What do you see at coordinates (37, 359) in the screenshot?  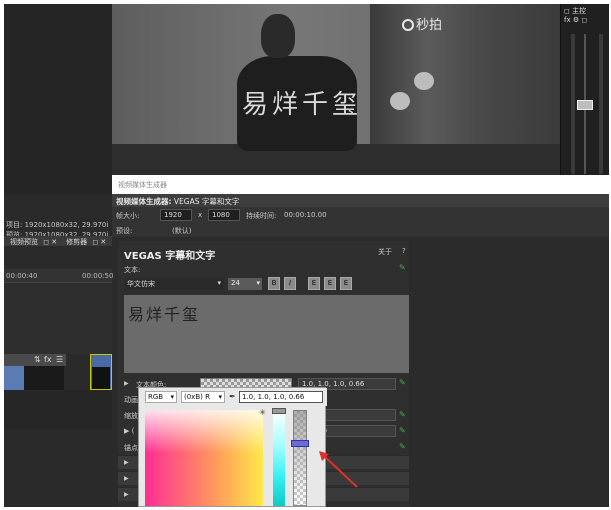 I see `track-motion-icon: ⇅` at bounding box center [37, 359].